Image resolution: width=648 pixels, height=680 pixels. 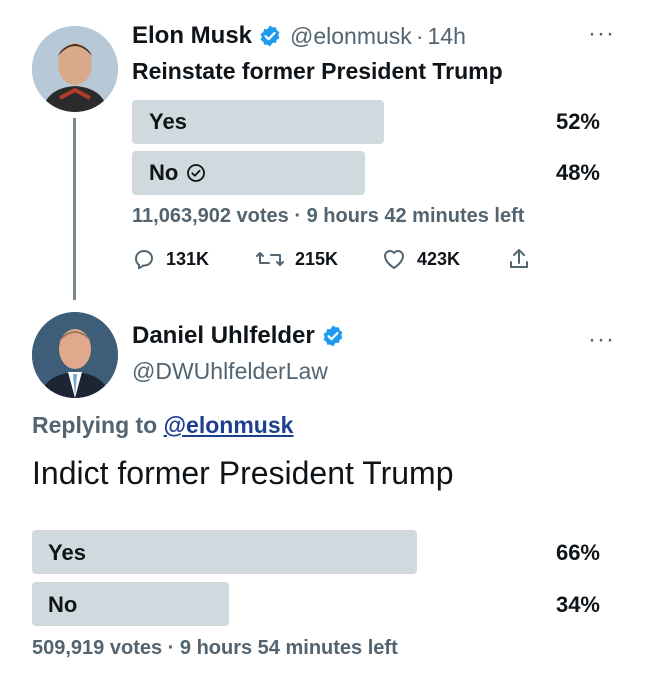 What do you see at coordinates (97, 648) in the screenshot?
I see `poll-votes: 509,919 votes` at bounding box center [97, 648].